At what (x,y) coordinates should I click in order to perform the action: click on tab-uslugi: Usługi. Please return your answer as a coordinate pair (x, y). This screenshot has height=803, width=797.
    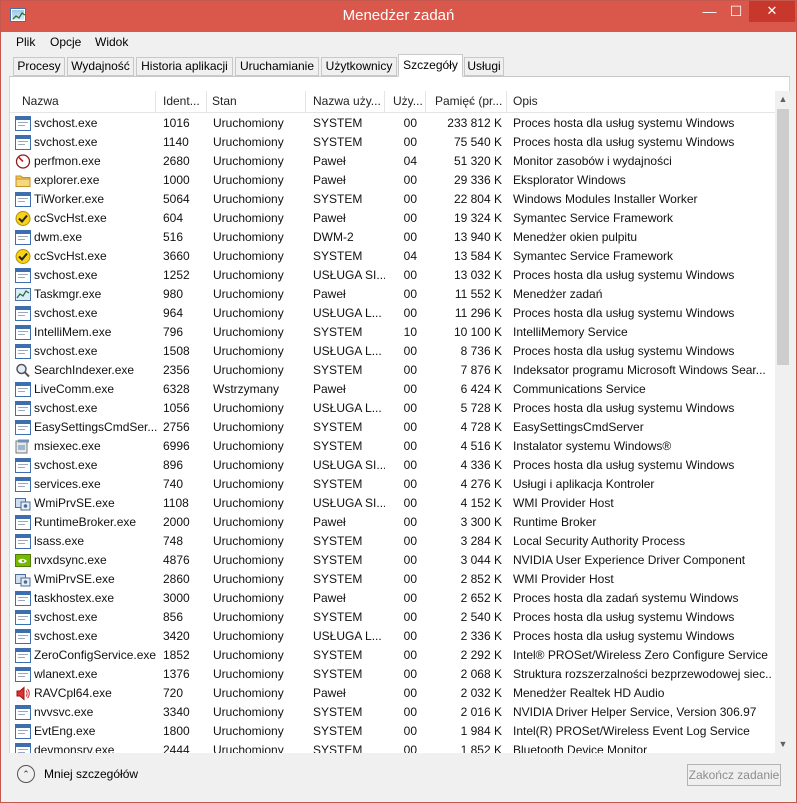
    Looking at the image, I should click on (484, 66).